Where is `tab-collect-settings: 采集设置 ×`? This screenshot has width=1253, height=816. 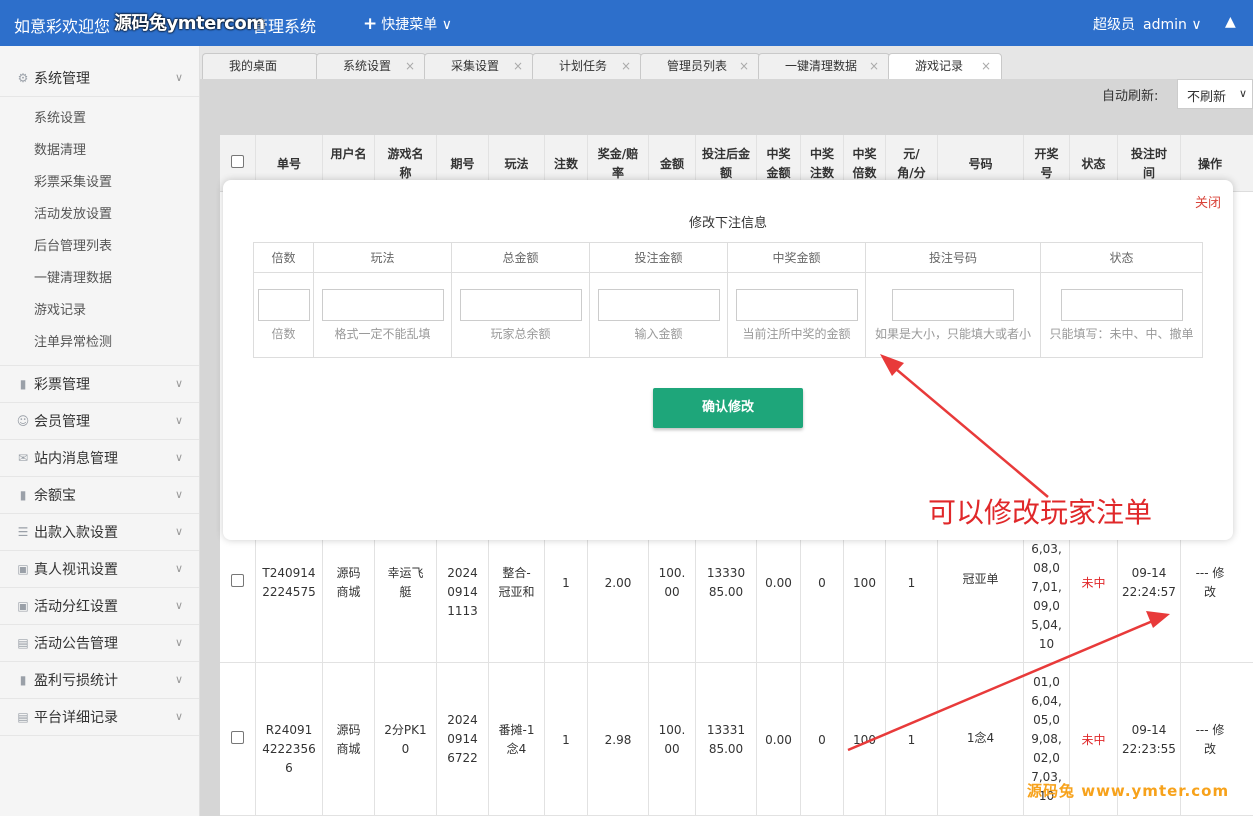
tab-collect-settings: 采集设置 × is located at coordinates (479, 66).